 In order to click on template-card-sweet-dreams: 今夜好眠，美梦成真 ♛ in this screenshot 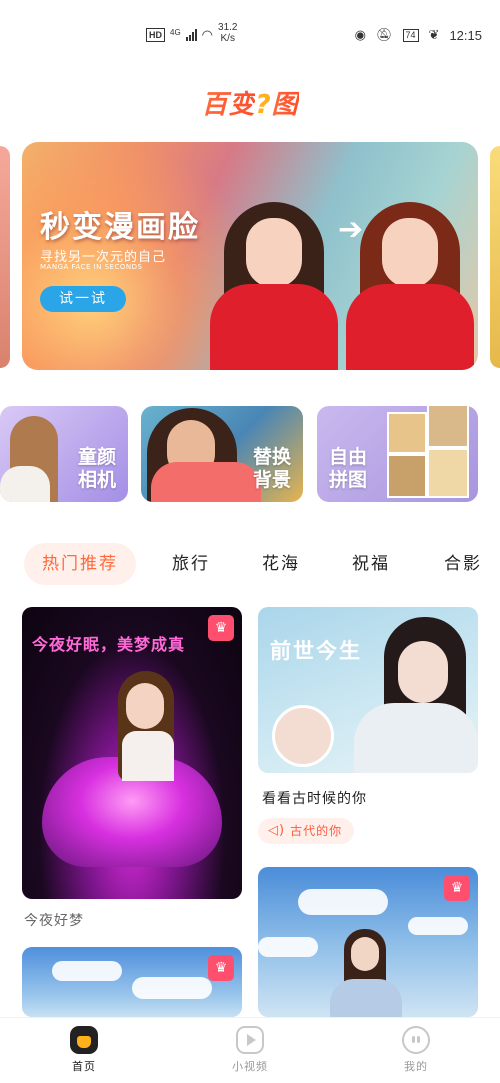, I will do `click(132, 753)`.